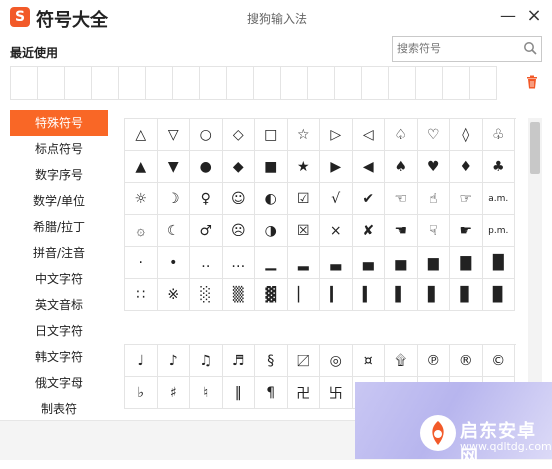 The image size is (552, 469). Describe the element at coordinates (466, 135) in the screenshot. I see `symbol-cell: ◊` at that location.